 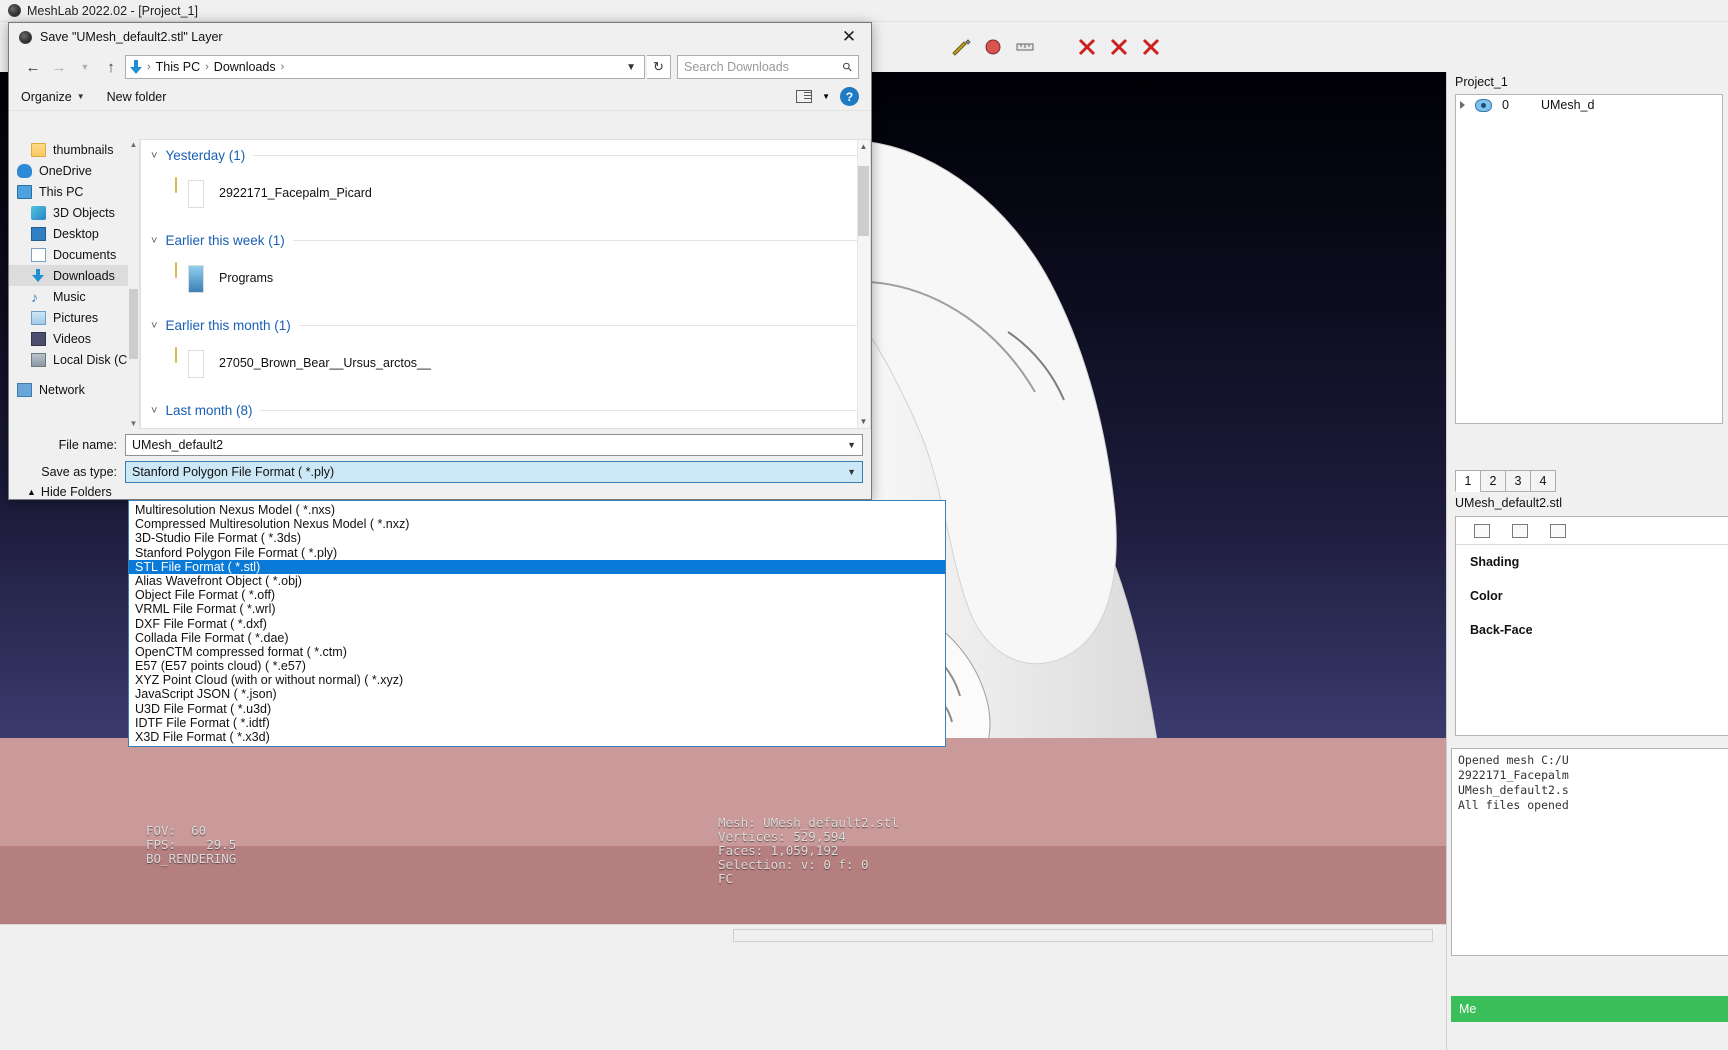 I want to click on dropdown-option: OpenCTM compressed format ( *.ctm), so click(x=537, y=652).